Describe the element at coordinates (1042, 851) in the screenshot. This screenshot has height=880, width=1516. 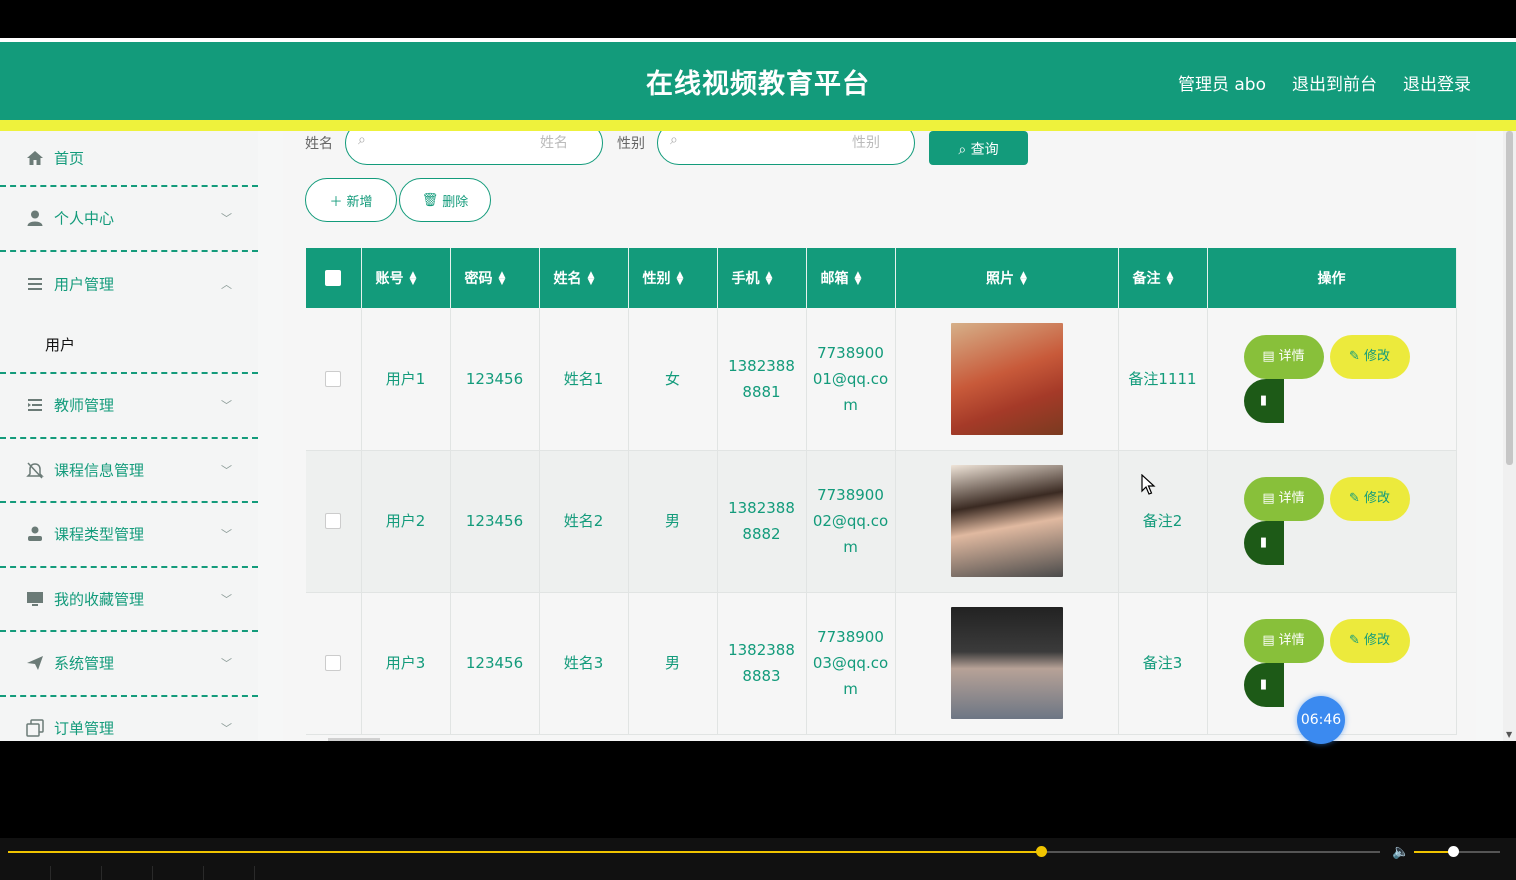
I see `playback-progress-handle` at that location.